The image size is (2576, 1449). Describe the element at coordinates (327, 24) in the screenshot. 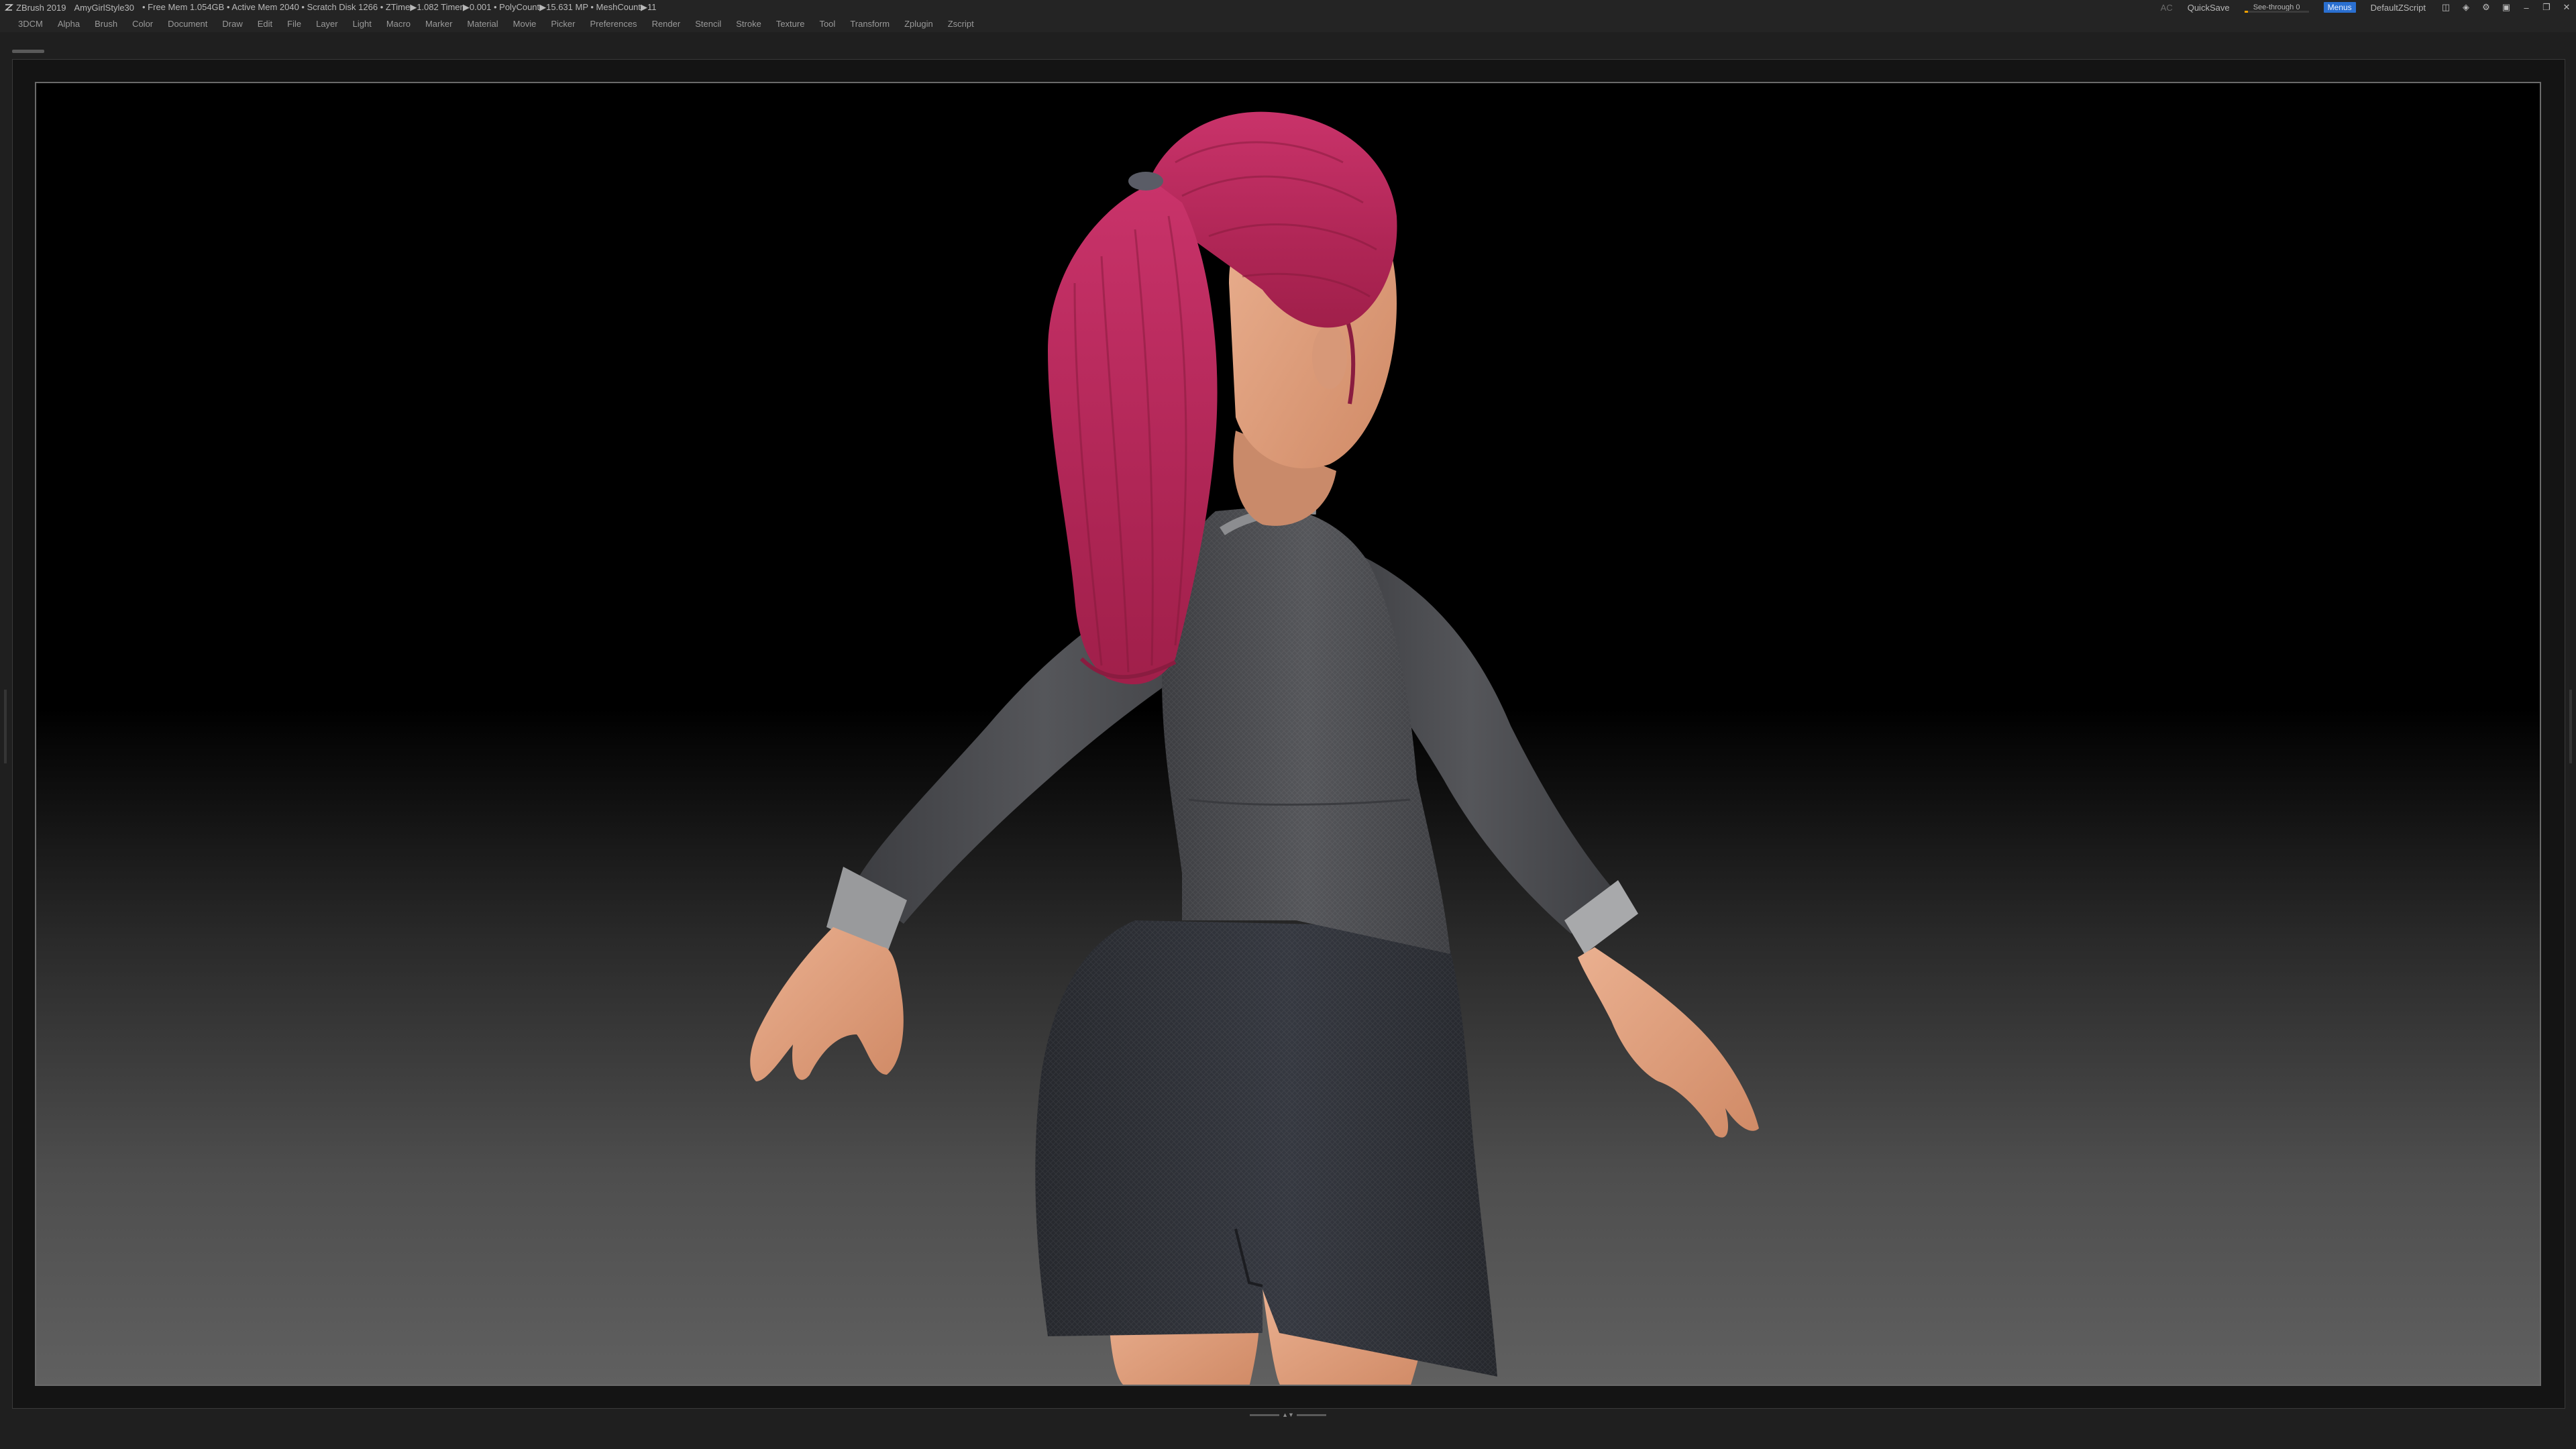

I see `menu-item-layer: Layer` at that location.